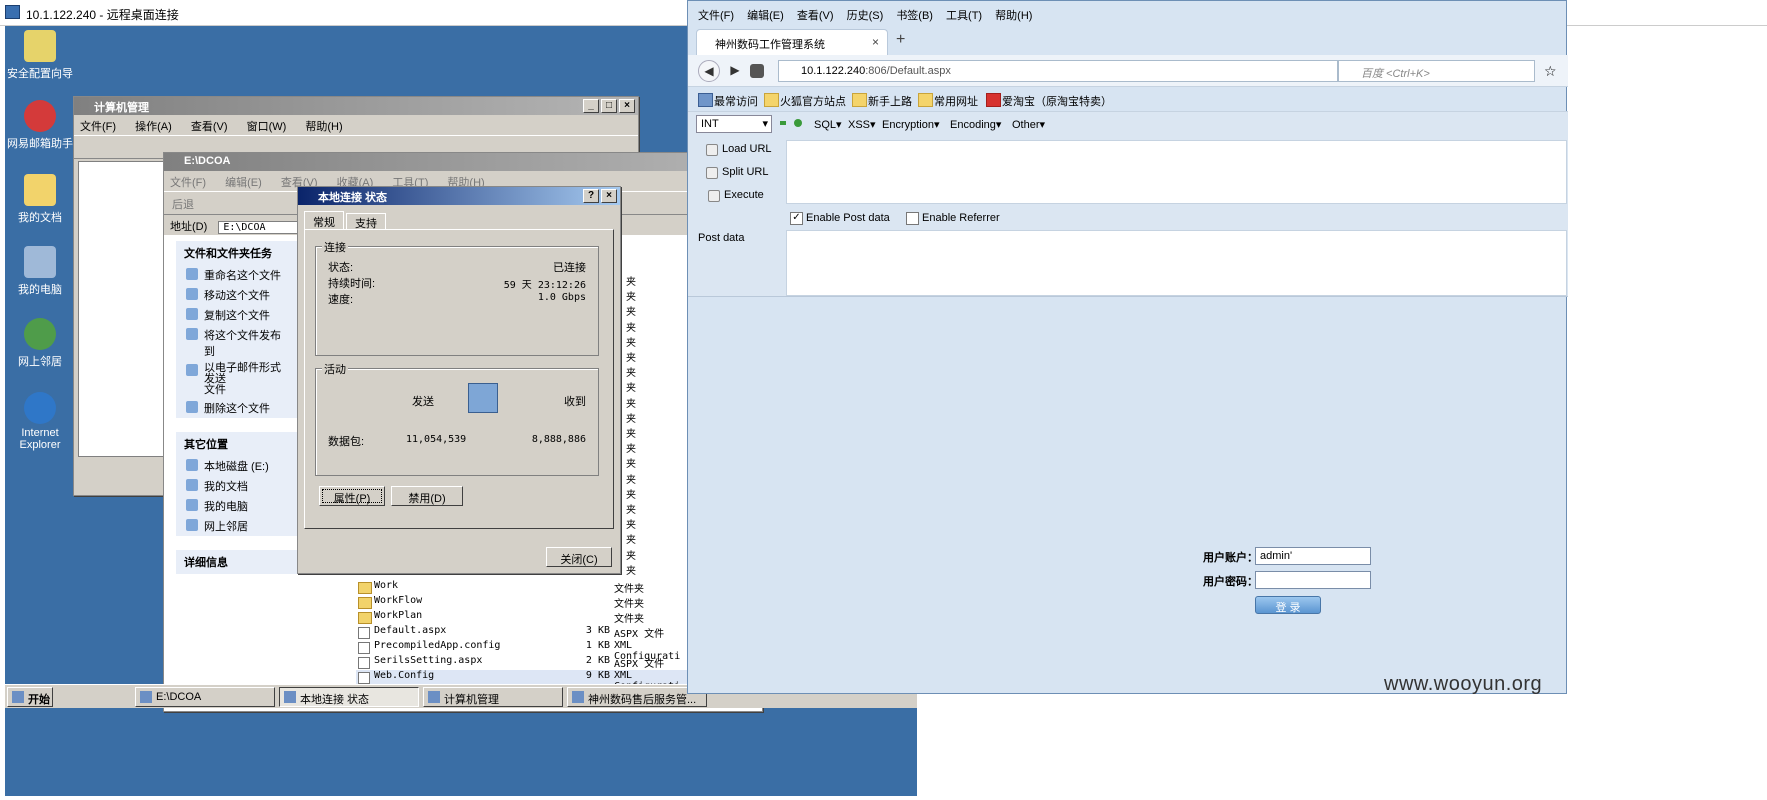 Image resolution: width=1767 pixels, height=800 pixels. Describe the element at coordinates (591, 196) in the screenshot. I see `help-button: ?` at that location.